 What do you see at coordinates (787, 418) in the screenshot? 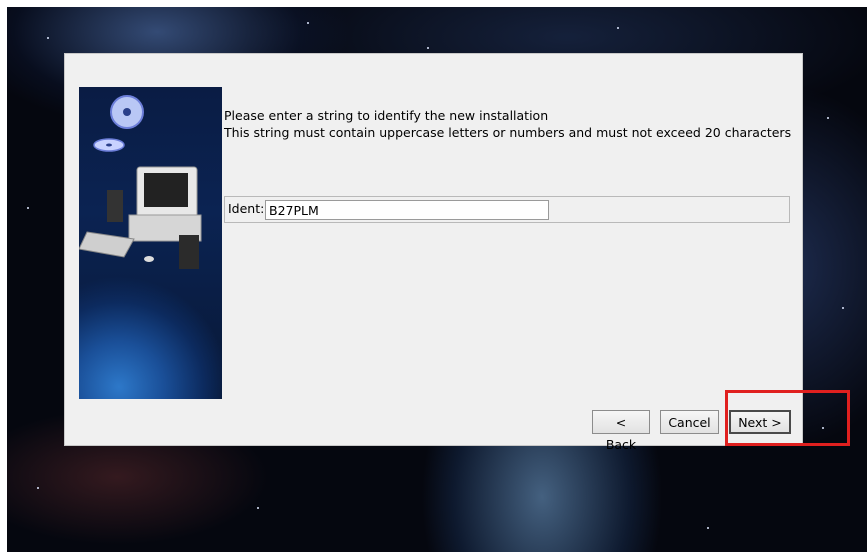
I see `next-button-highlight` at bounding box center [787, 418].